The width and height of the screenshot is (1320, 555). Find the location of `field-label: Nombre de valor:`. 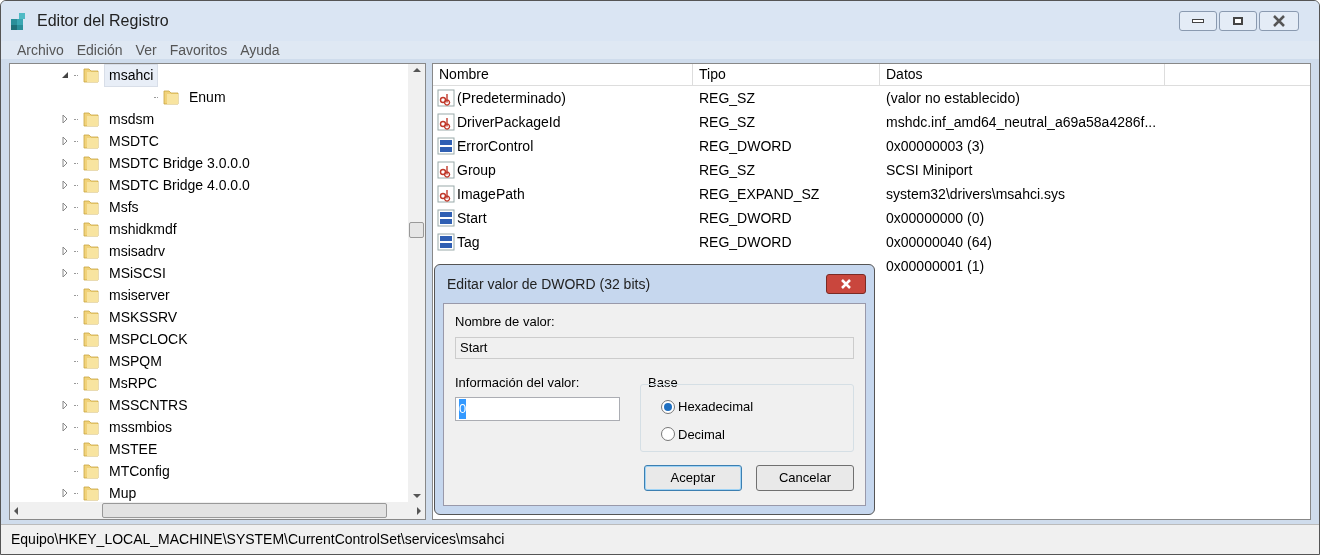

field-label: Nombre de valor: is located at coordinates (505, 322).